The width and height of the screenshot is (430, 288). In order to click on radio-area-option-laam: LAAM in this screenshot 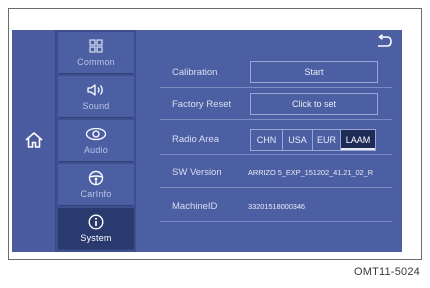, I will do `click(358, 140)`.